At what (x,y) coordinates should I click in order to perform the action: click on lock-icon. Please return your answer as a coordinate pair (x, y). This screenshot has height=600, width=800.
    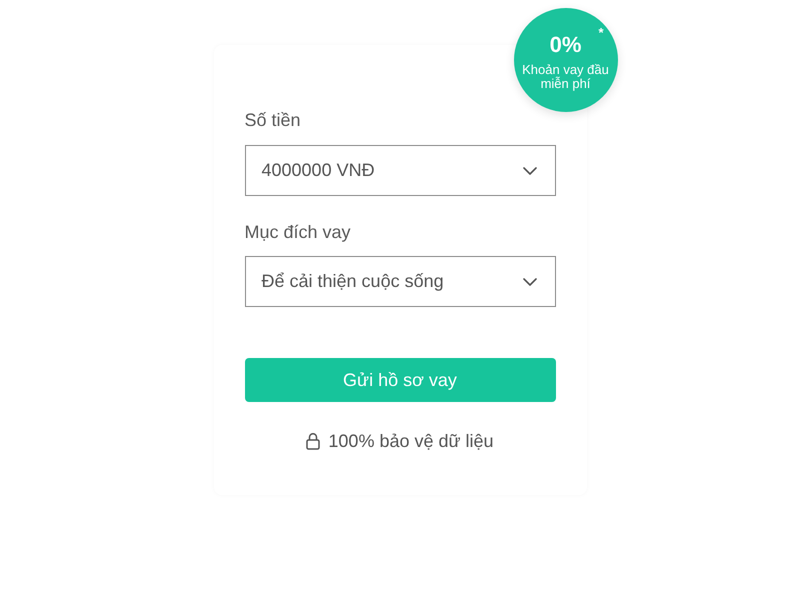
    Looking at the image, I should click on (313, 441).